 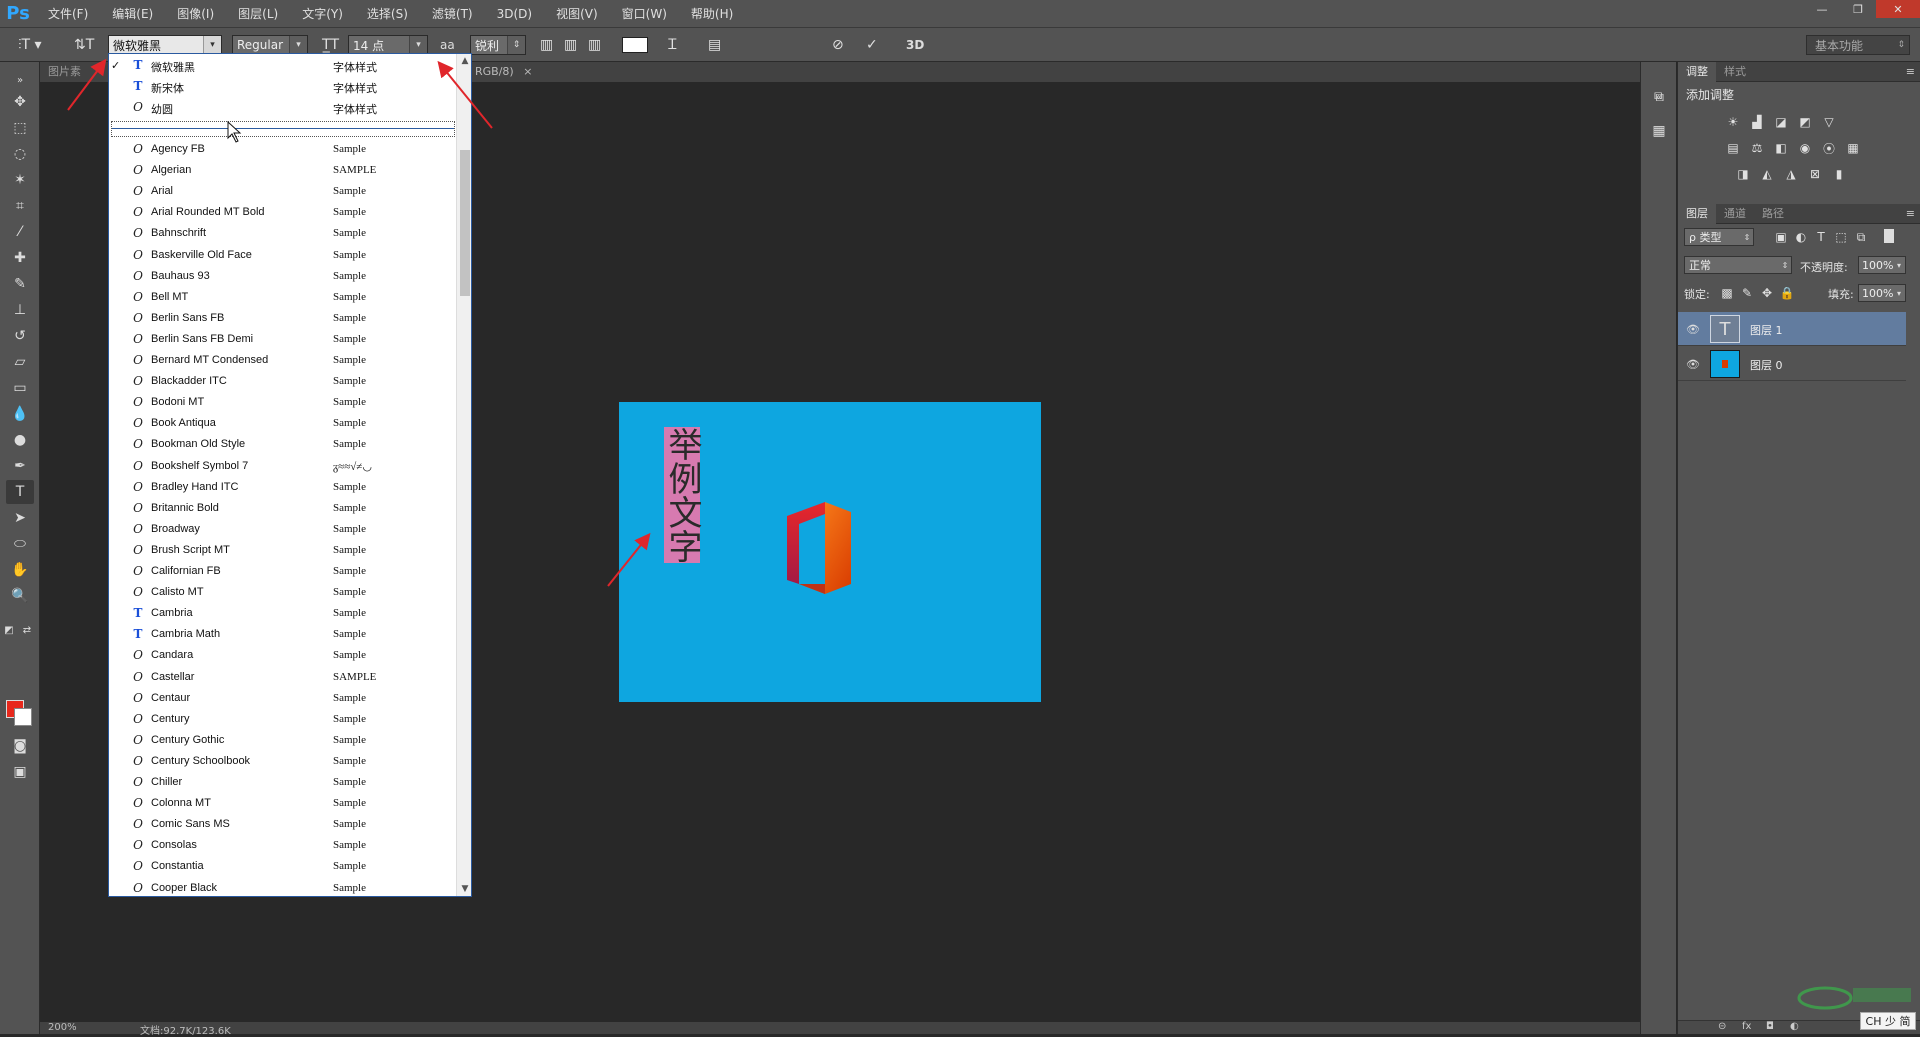 I want to click on channel-mixer-icon: ⦿, so click(x=1829, y=148).